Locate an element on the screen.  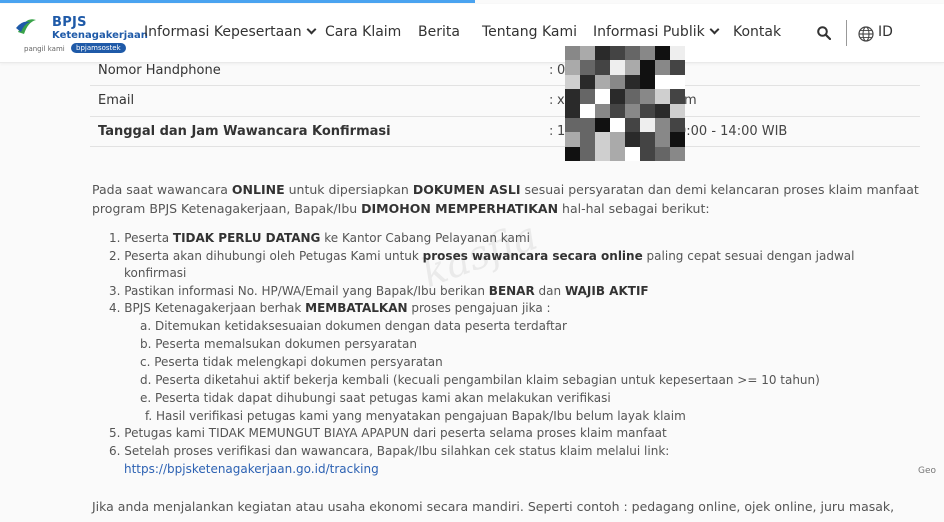
list-item-continuation: konfirmasi is located at coordinates (155, 273).